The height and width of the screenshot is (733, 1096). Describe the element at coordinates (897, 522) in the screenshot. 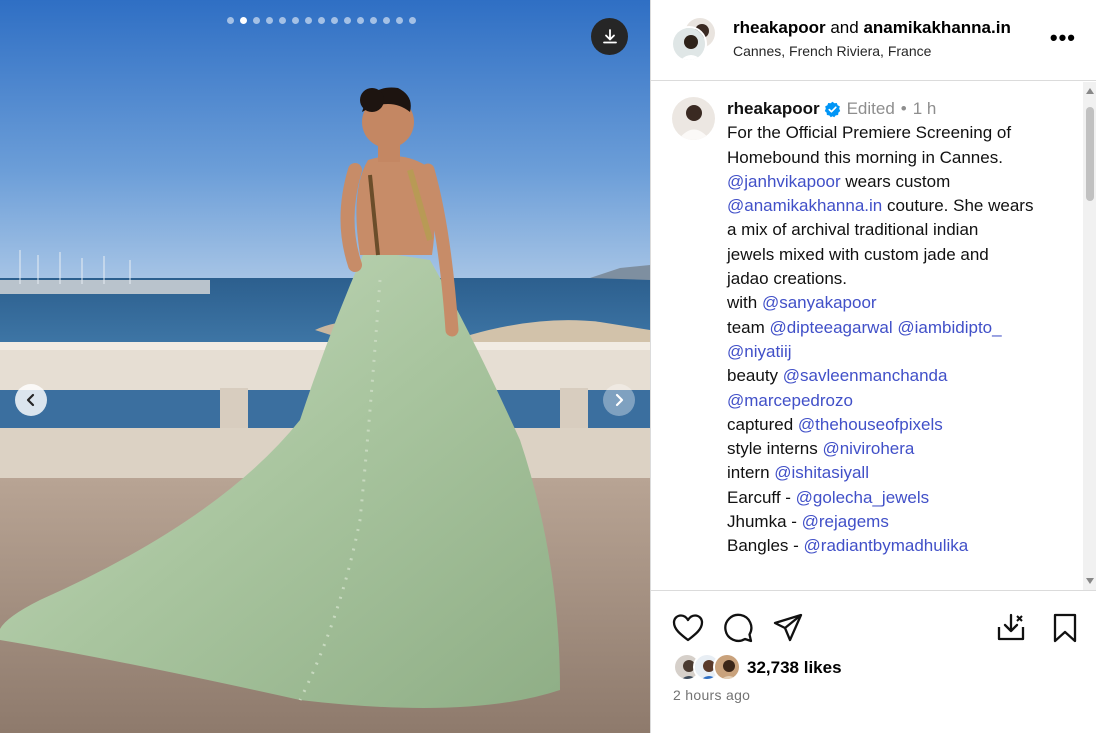

I see `caption-line: Jhumka - @rejagems` at that location.